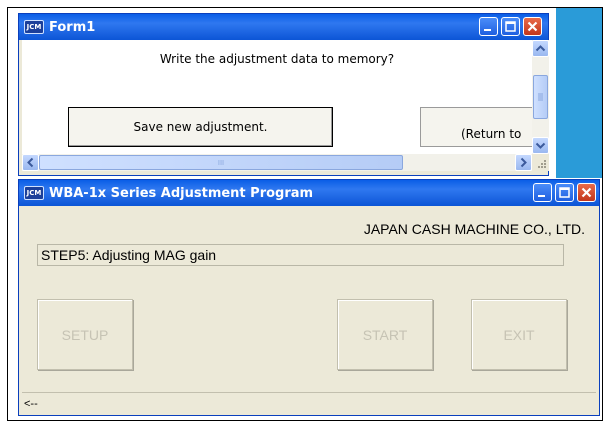 The width and height of the screenshot is (607, 426). I want to click on form1-titlebar: JCM Form1, so click(283, 27).